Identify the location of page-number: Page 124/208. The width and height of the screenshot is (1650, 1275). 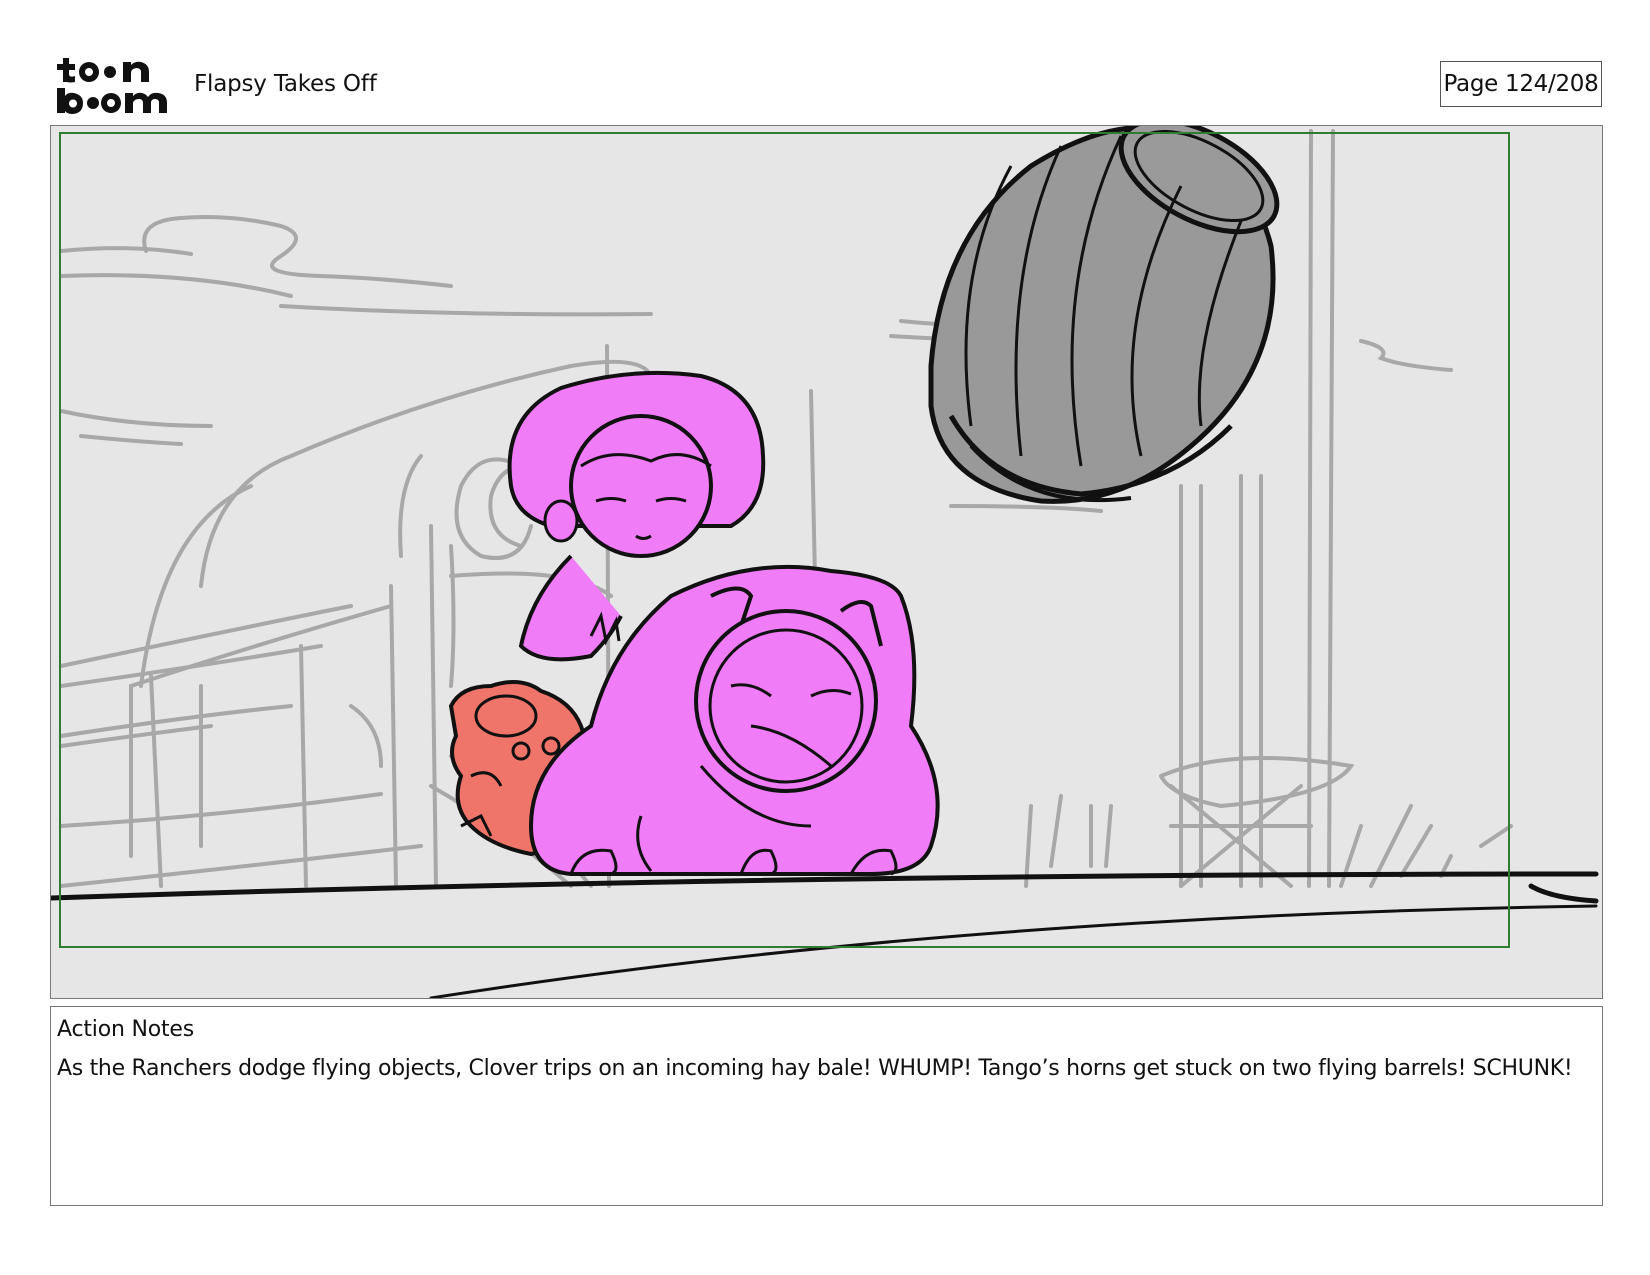
(1521, 84).